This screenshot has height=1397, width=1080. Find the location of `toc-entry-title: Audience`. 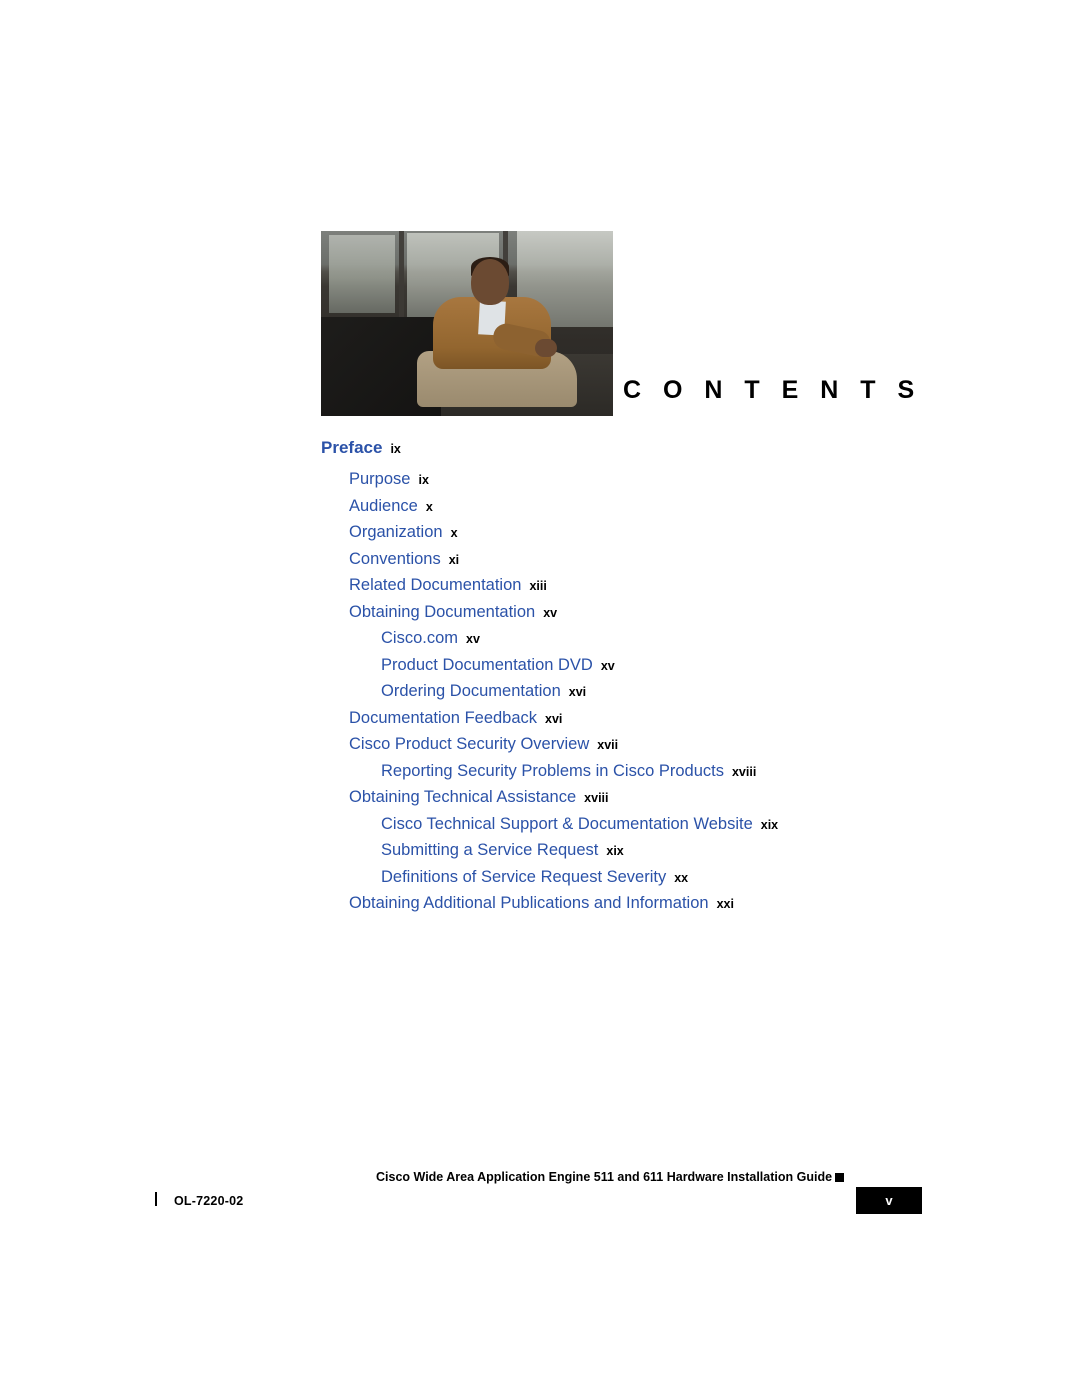

toc-entry-title: Audience is located at coordinates (383, 505).